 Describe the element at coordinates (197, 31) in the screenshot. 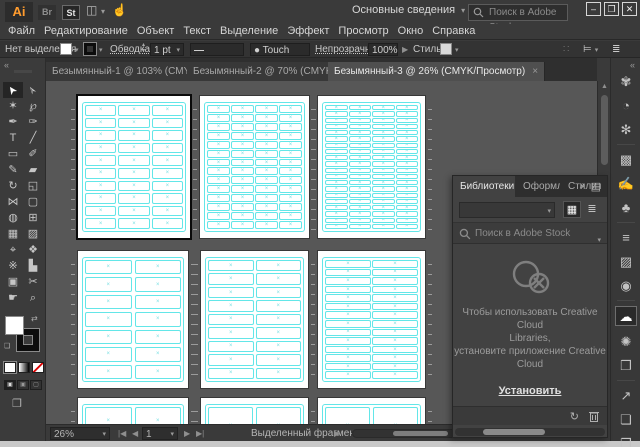

I see `menu-item: Текст` at that location.